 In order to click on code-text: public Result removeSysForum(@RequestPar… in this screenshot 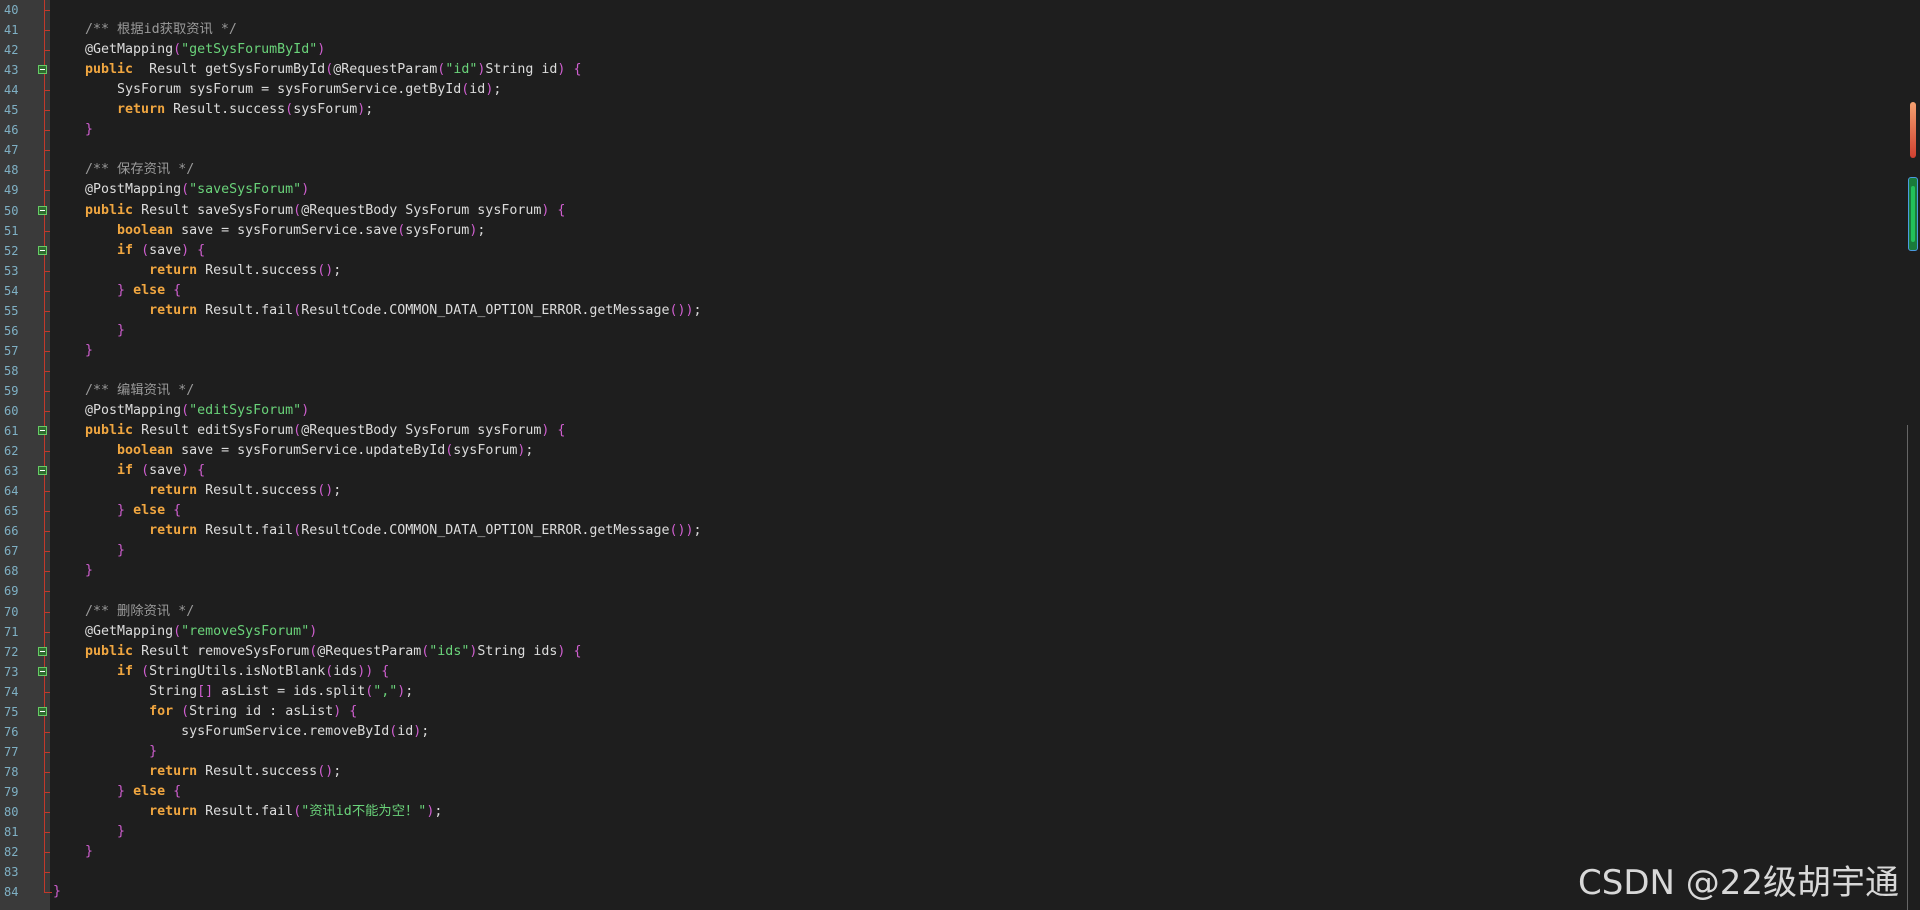, I will do `click(317, 652)`.